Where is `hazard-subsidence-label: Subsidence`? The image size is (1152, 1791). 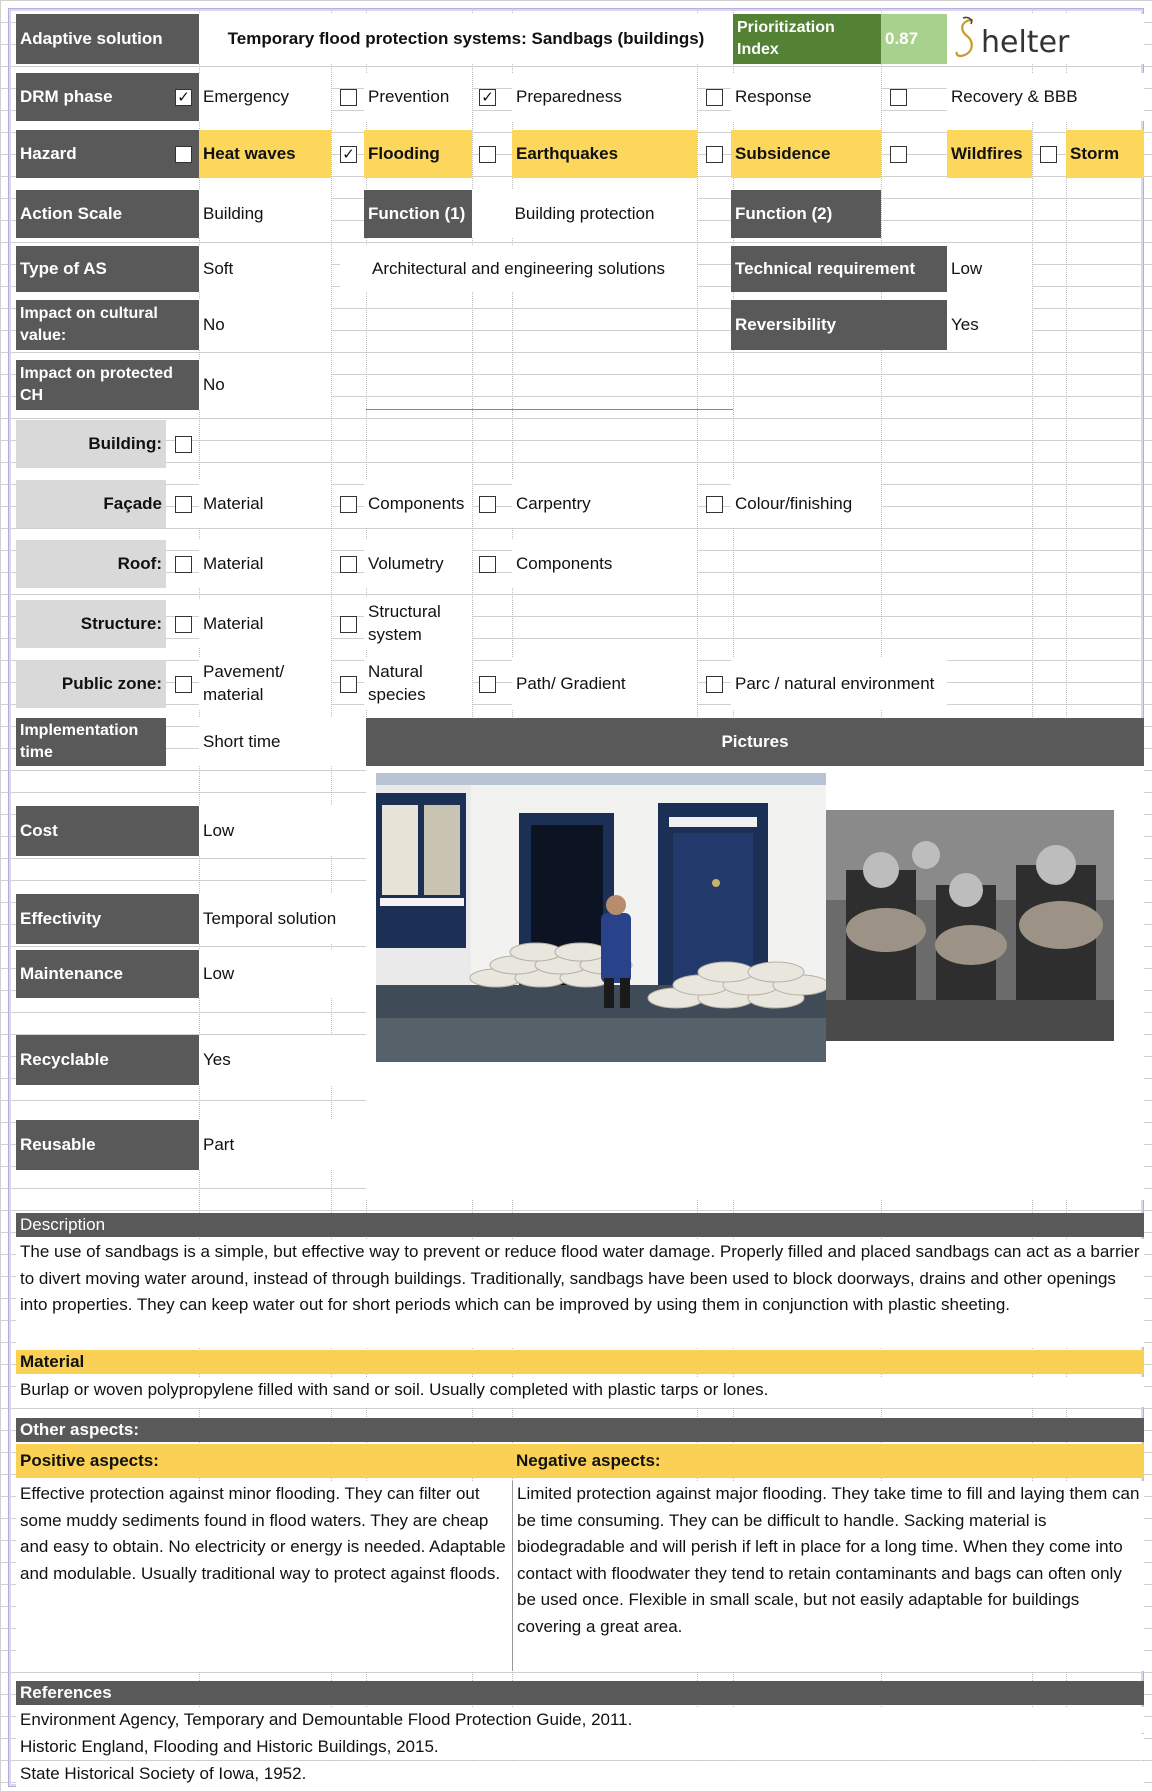
hazard-subsidence-label: Subsidence is located at coordinates (806, 154).